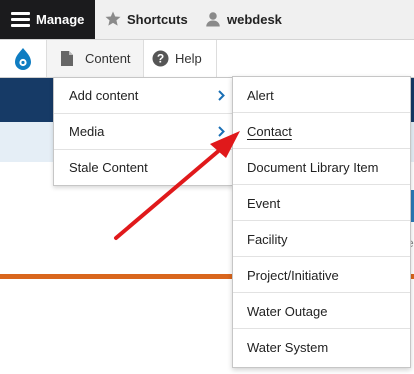  I want to click on menu-item-label: Stale Content, so click(108, 167).